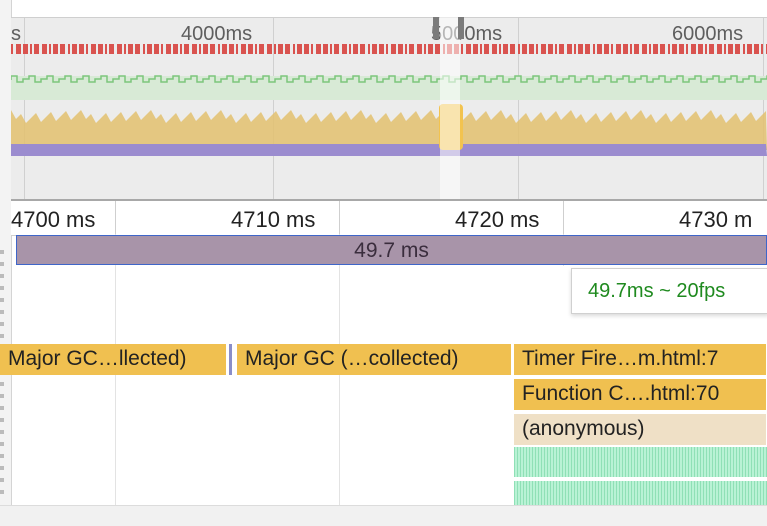 This screenshot has width=767, height=526. Describe the element at coordinates (640, 476) in the screenshot. I see `flame-entry-activity-block` at that location.